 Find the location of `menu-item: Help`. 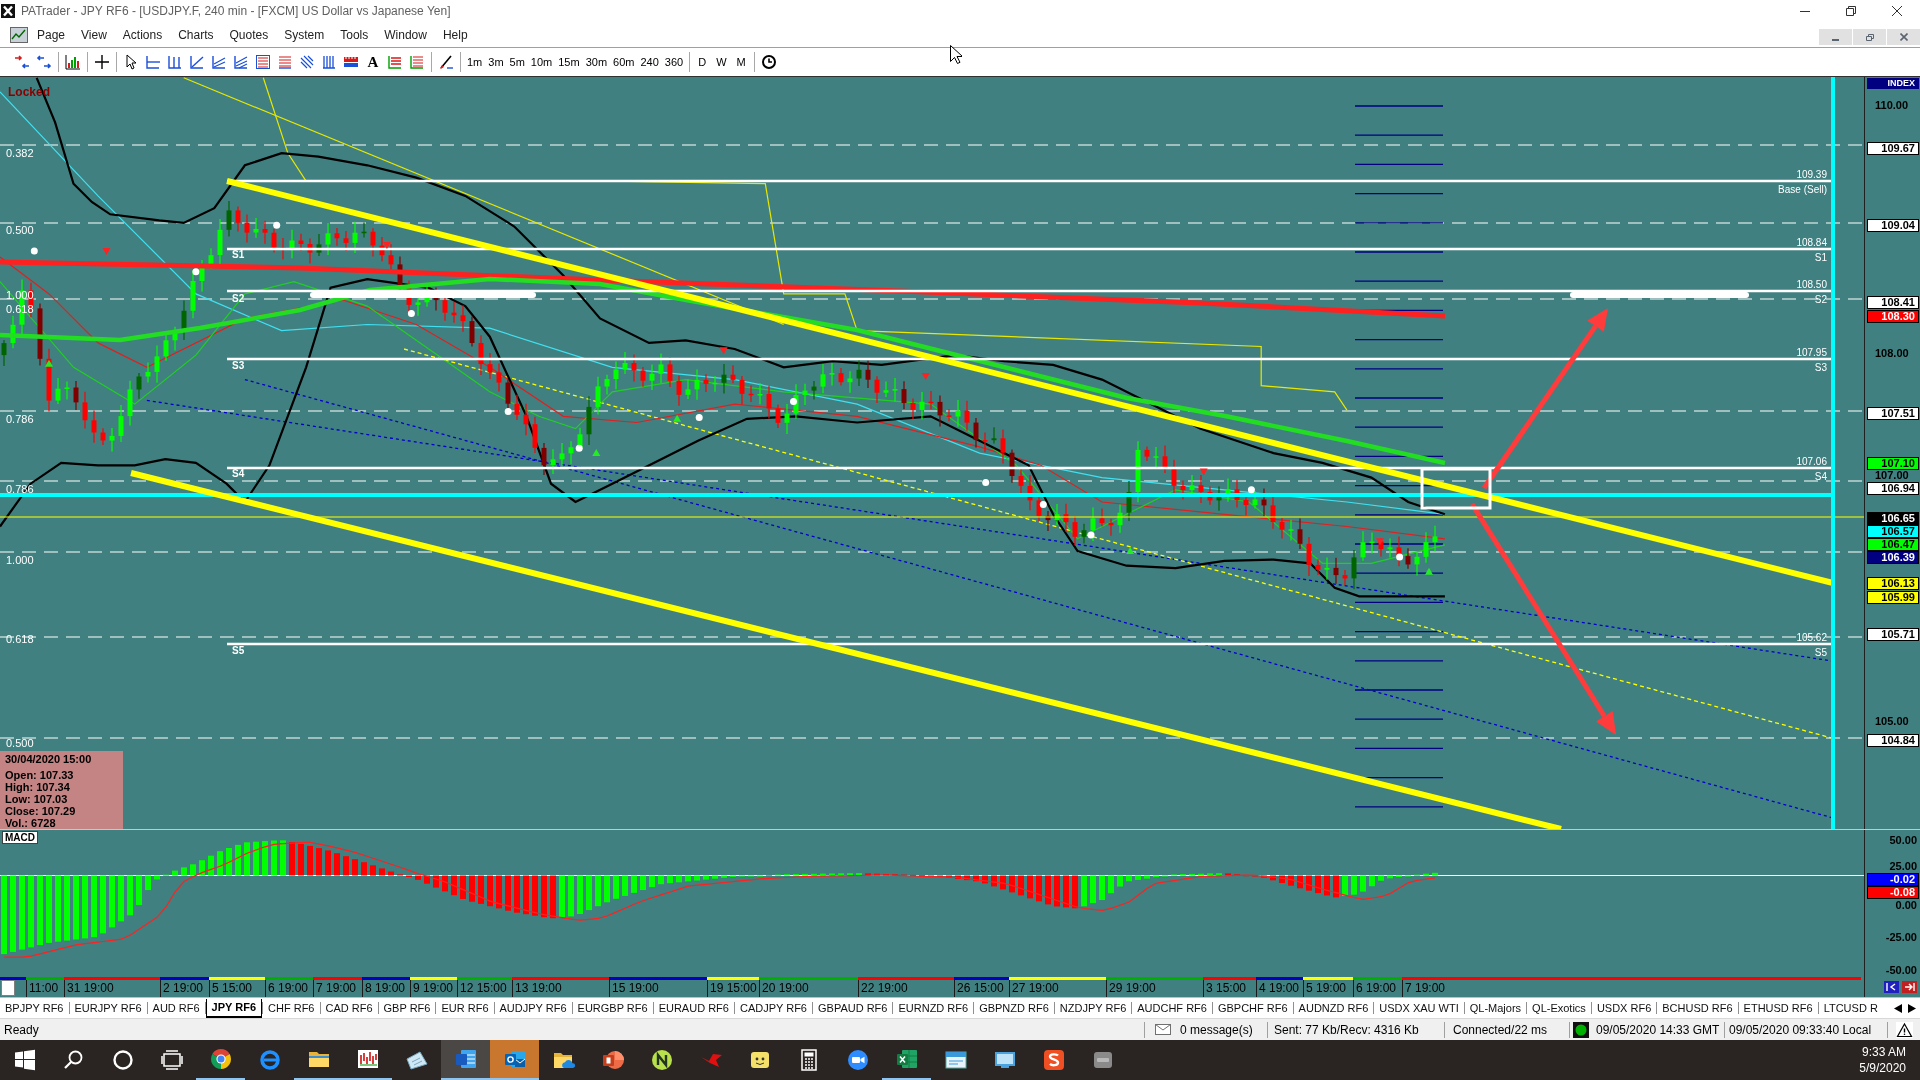

menu-item: Help is located at coordinates (455, 34).